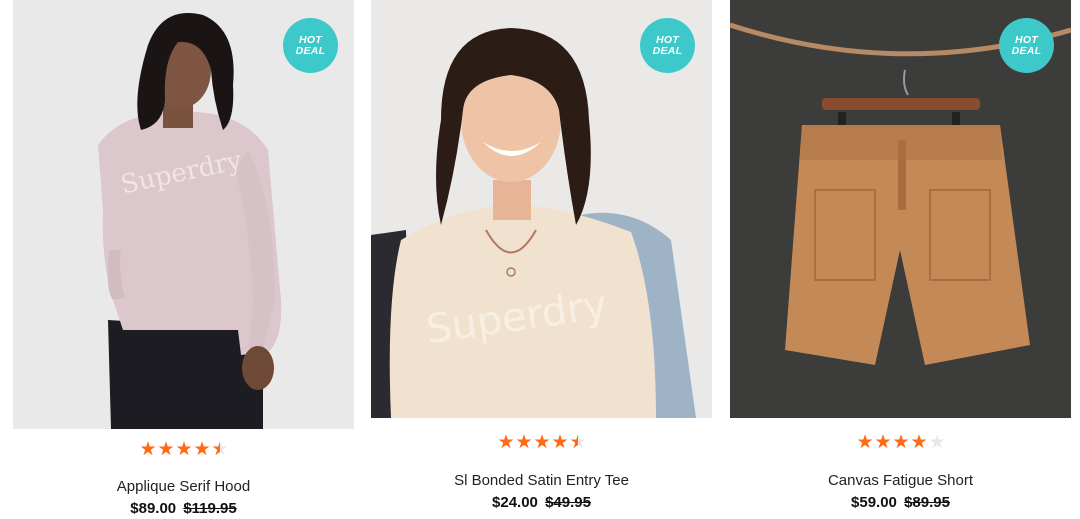 This screenshot has height=519, width=1080. What do you see at coordinates (210, 508) in the screenshot?
I see `original-price: $119.95` at bounding box center [210, 508].